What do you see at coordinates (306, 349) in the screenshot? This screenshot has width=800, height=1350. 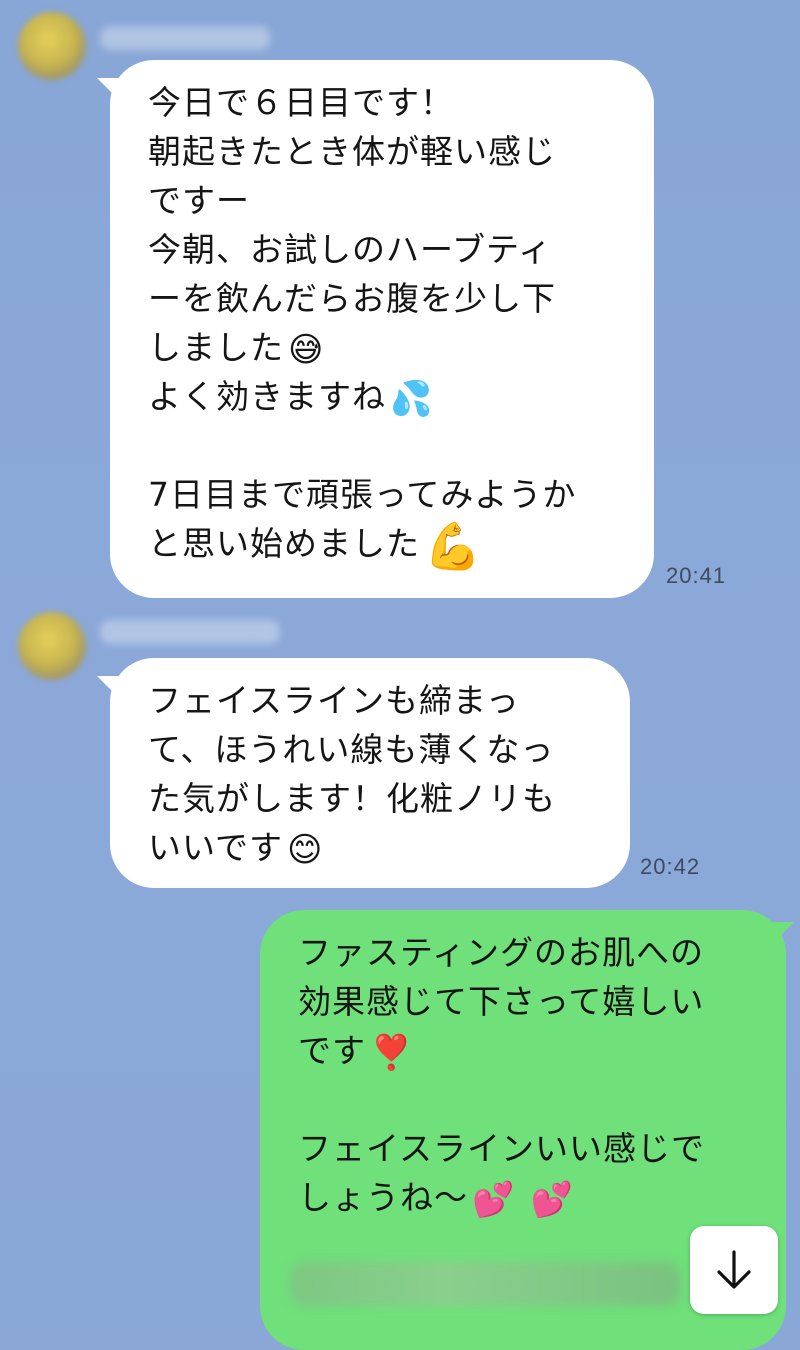 I see `sweat-smile-emoji-icon: 😅` at bounding box center [306, 349].